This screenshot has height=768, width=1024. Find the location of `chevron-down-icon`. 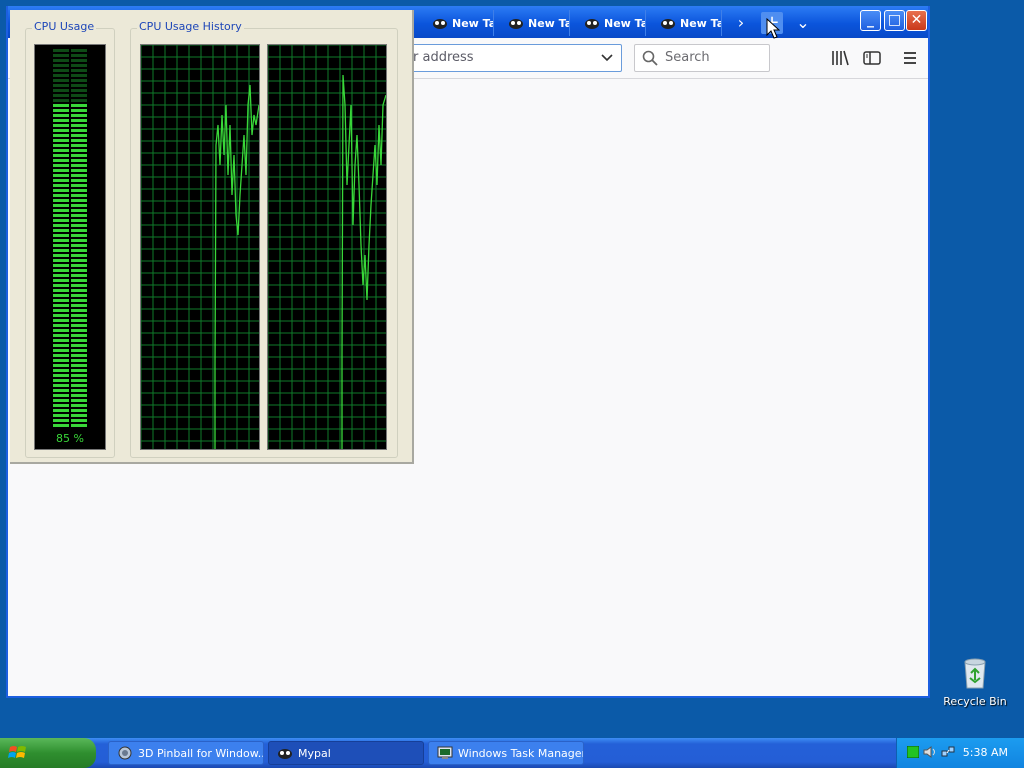

chevron-down-icon is located at coordinates (607, 63).